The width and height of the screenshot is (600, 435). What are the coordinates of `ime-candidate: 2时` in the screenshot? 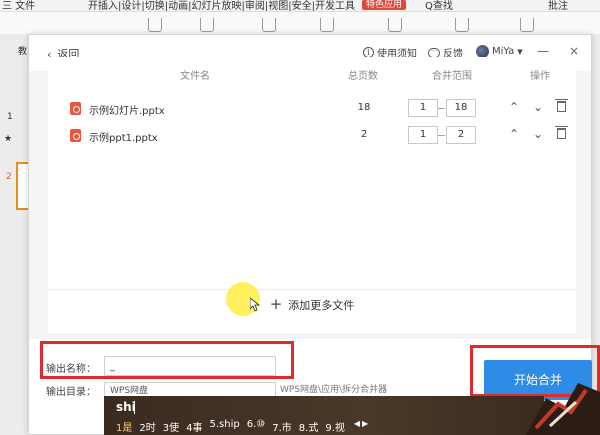 It's located at (147, 426).